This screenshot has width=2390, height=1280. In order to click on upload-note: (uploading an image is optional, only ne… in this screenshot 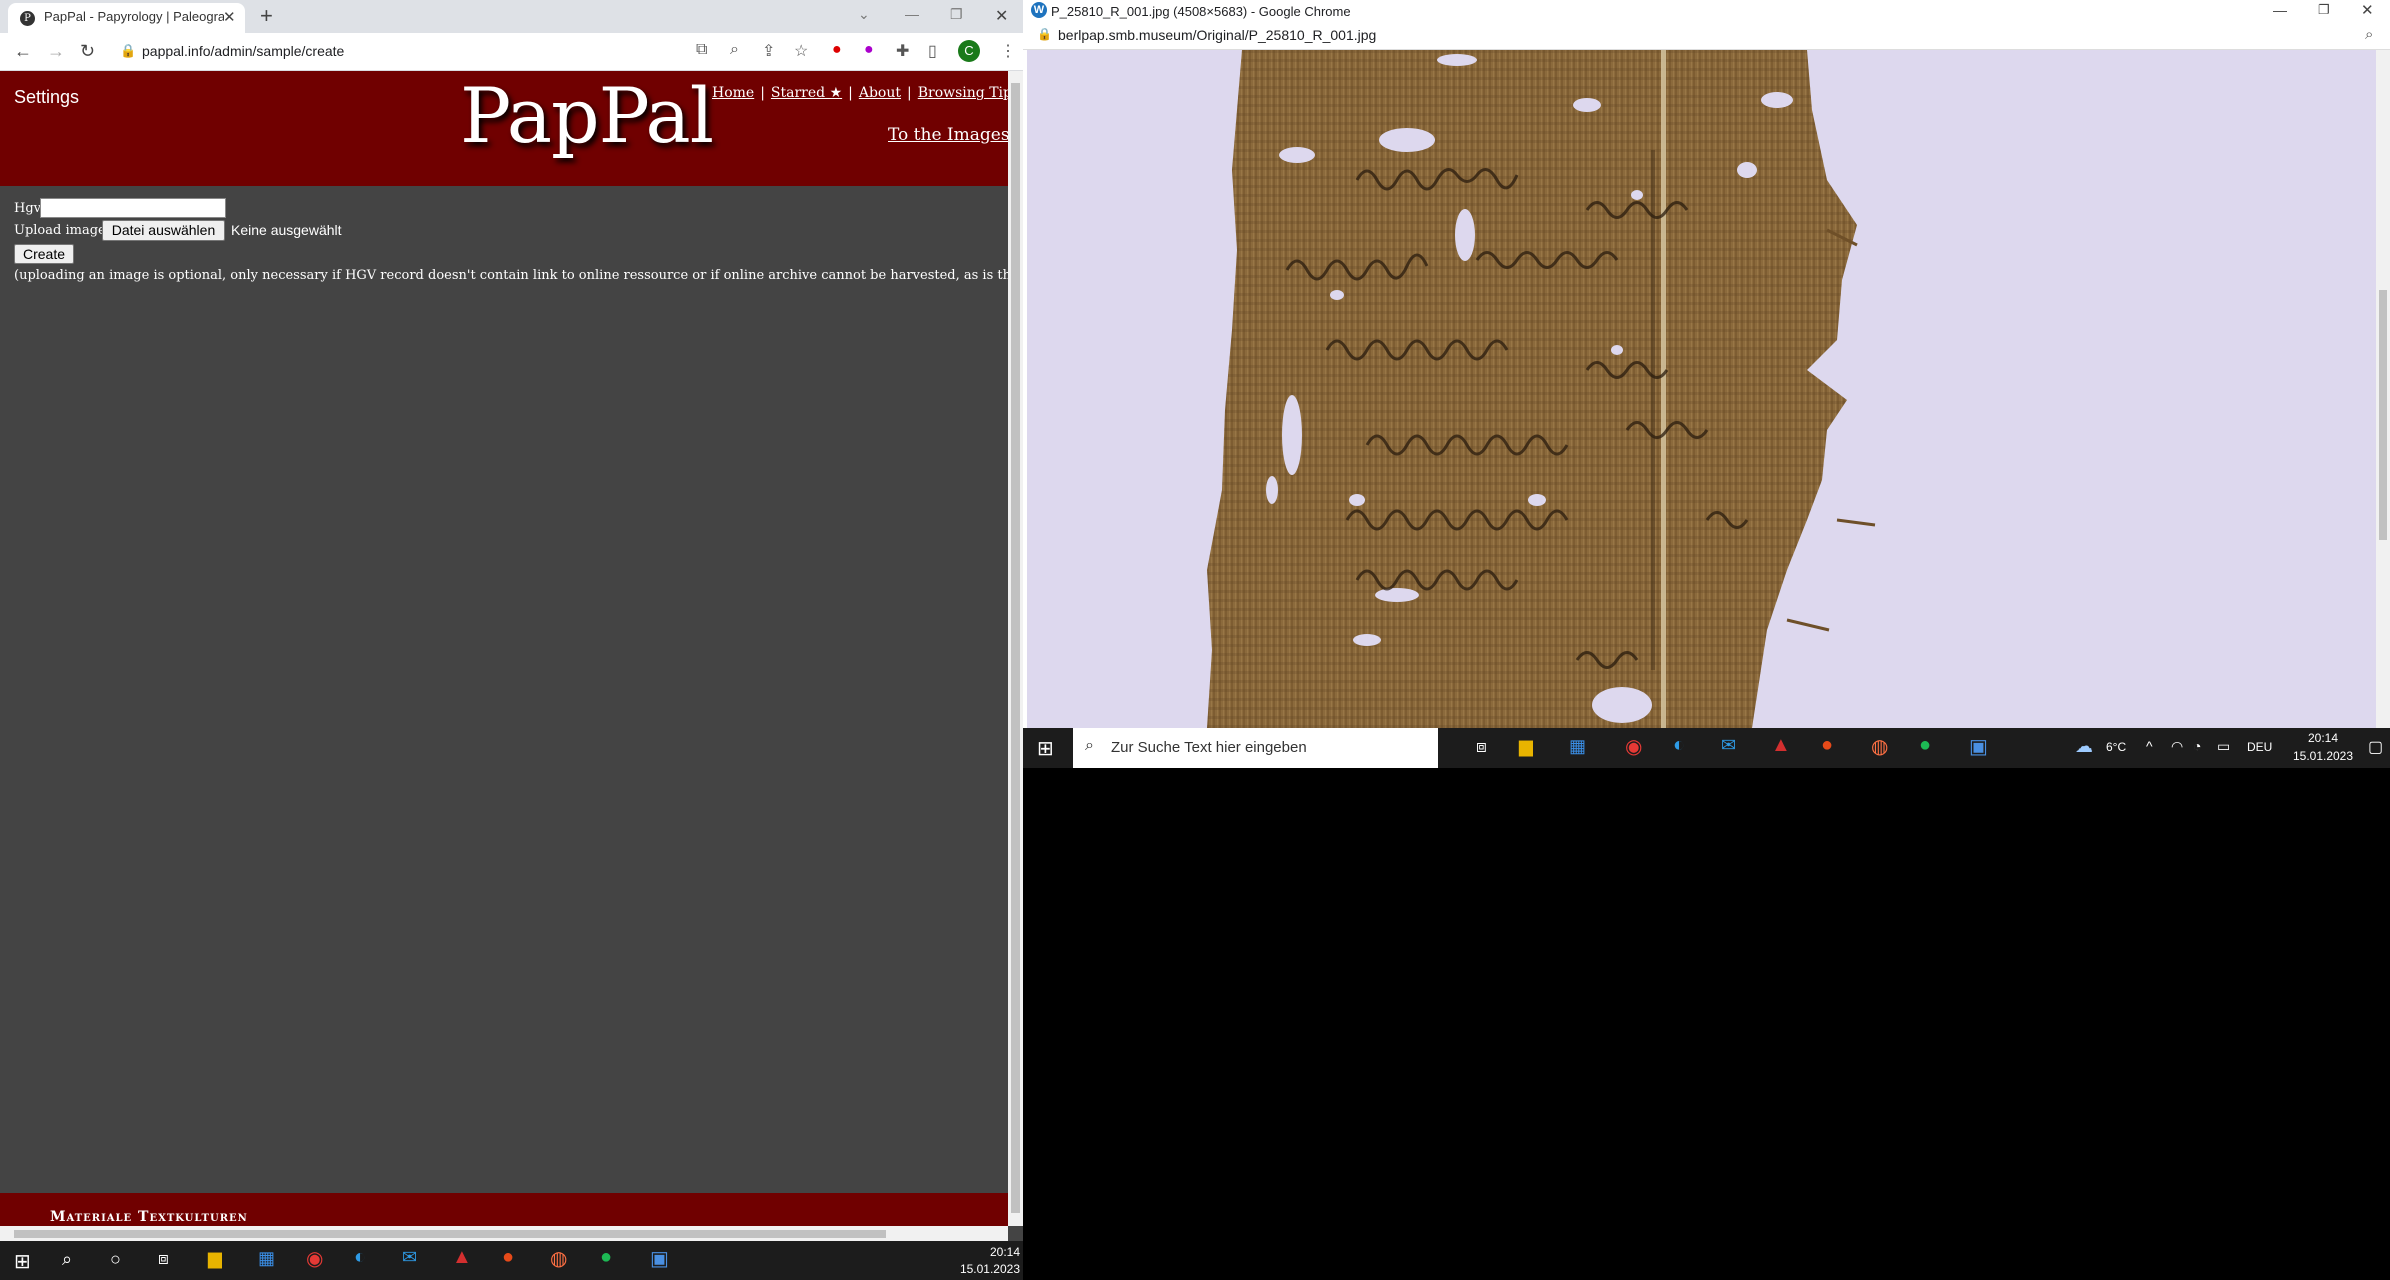, I will do `click(518, 275)`.